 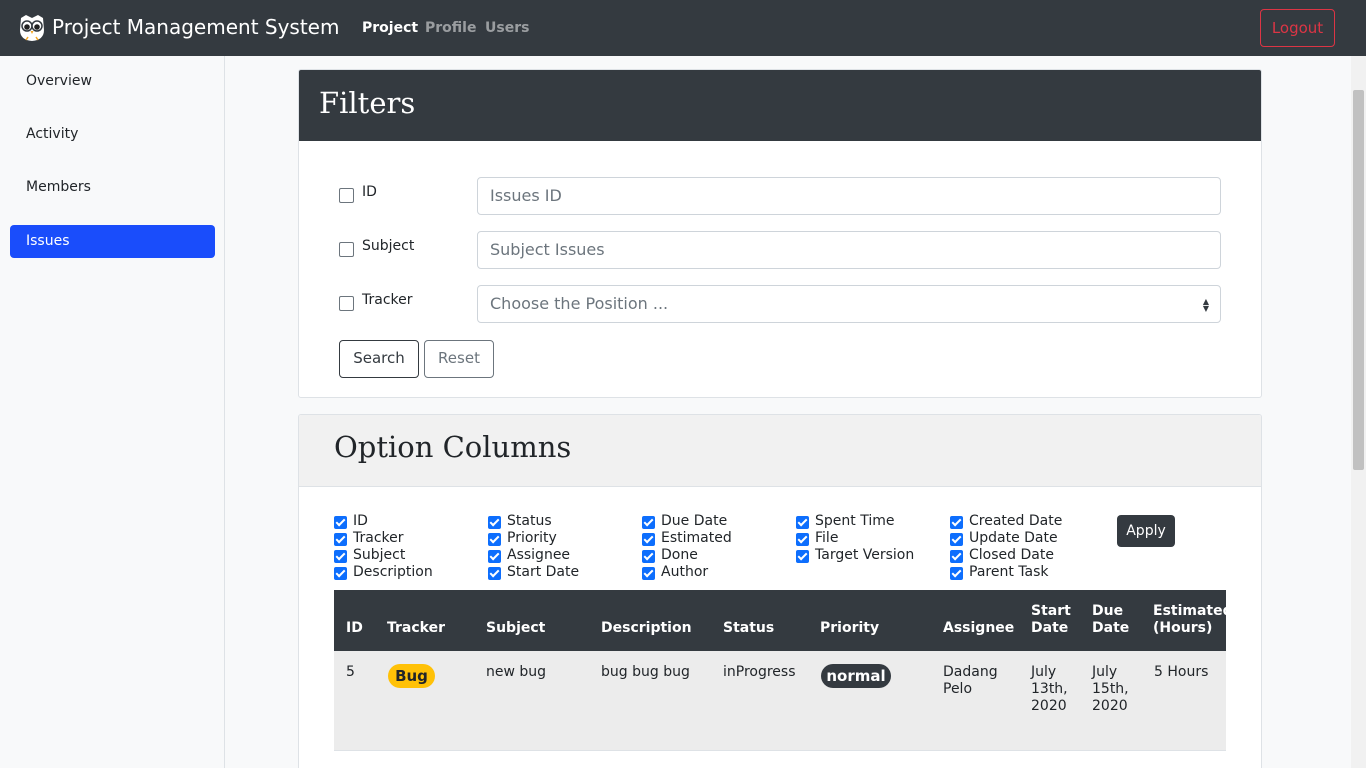 I want to click on th-status: Status, so click(x=748, y=628).